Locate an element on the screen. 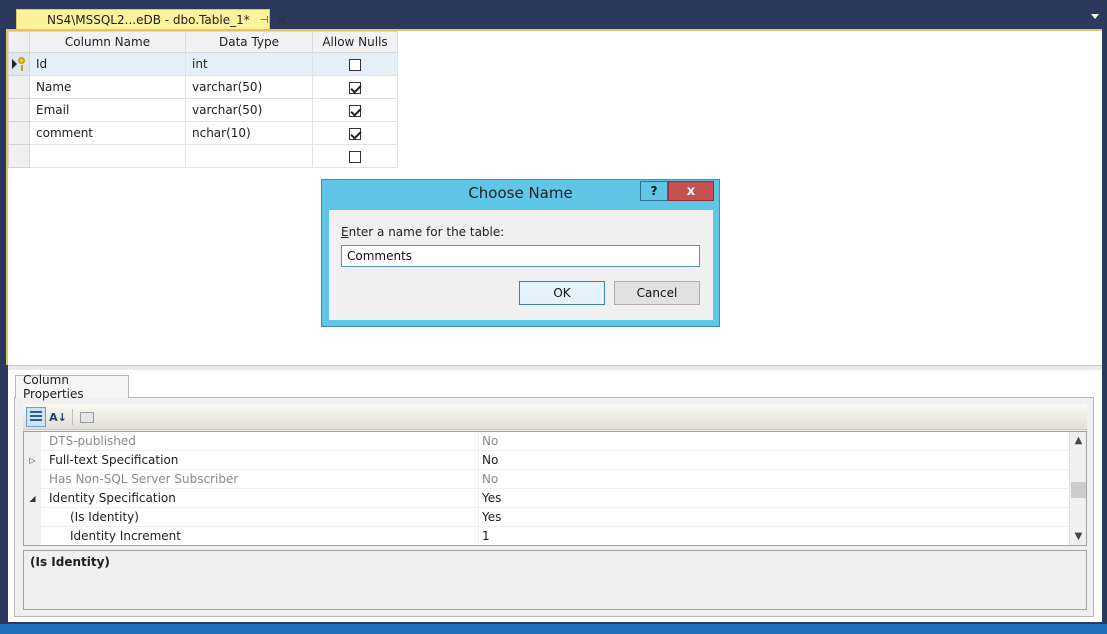 The image size is (1107, 634). header-data-type: Data Type is located at coordinates (249, 42).